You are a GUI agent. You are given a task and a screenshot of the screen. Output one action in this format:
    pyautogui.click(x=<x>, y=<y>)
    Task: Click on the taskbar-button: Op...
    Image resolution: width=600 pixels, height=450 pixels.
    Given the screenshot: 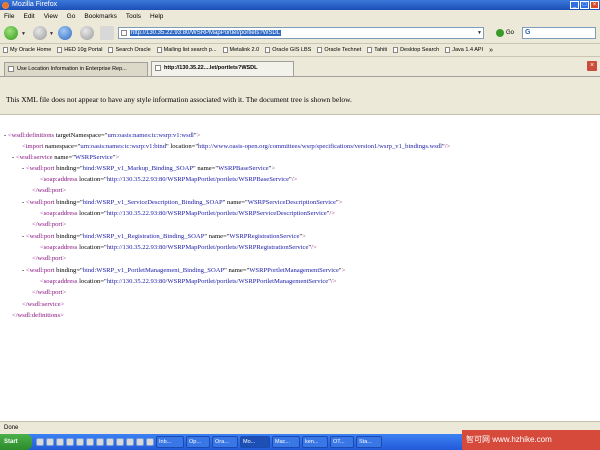 What is the action you would take?
    pyautogui.click(x=198, y=442)
    